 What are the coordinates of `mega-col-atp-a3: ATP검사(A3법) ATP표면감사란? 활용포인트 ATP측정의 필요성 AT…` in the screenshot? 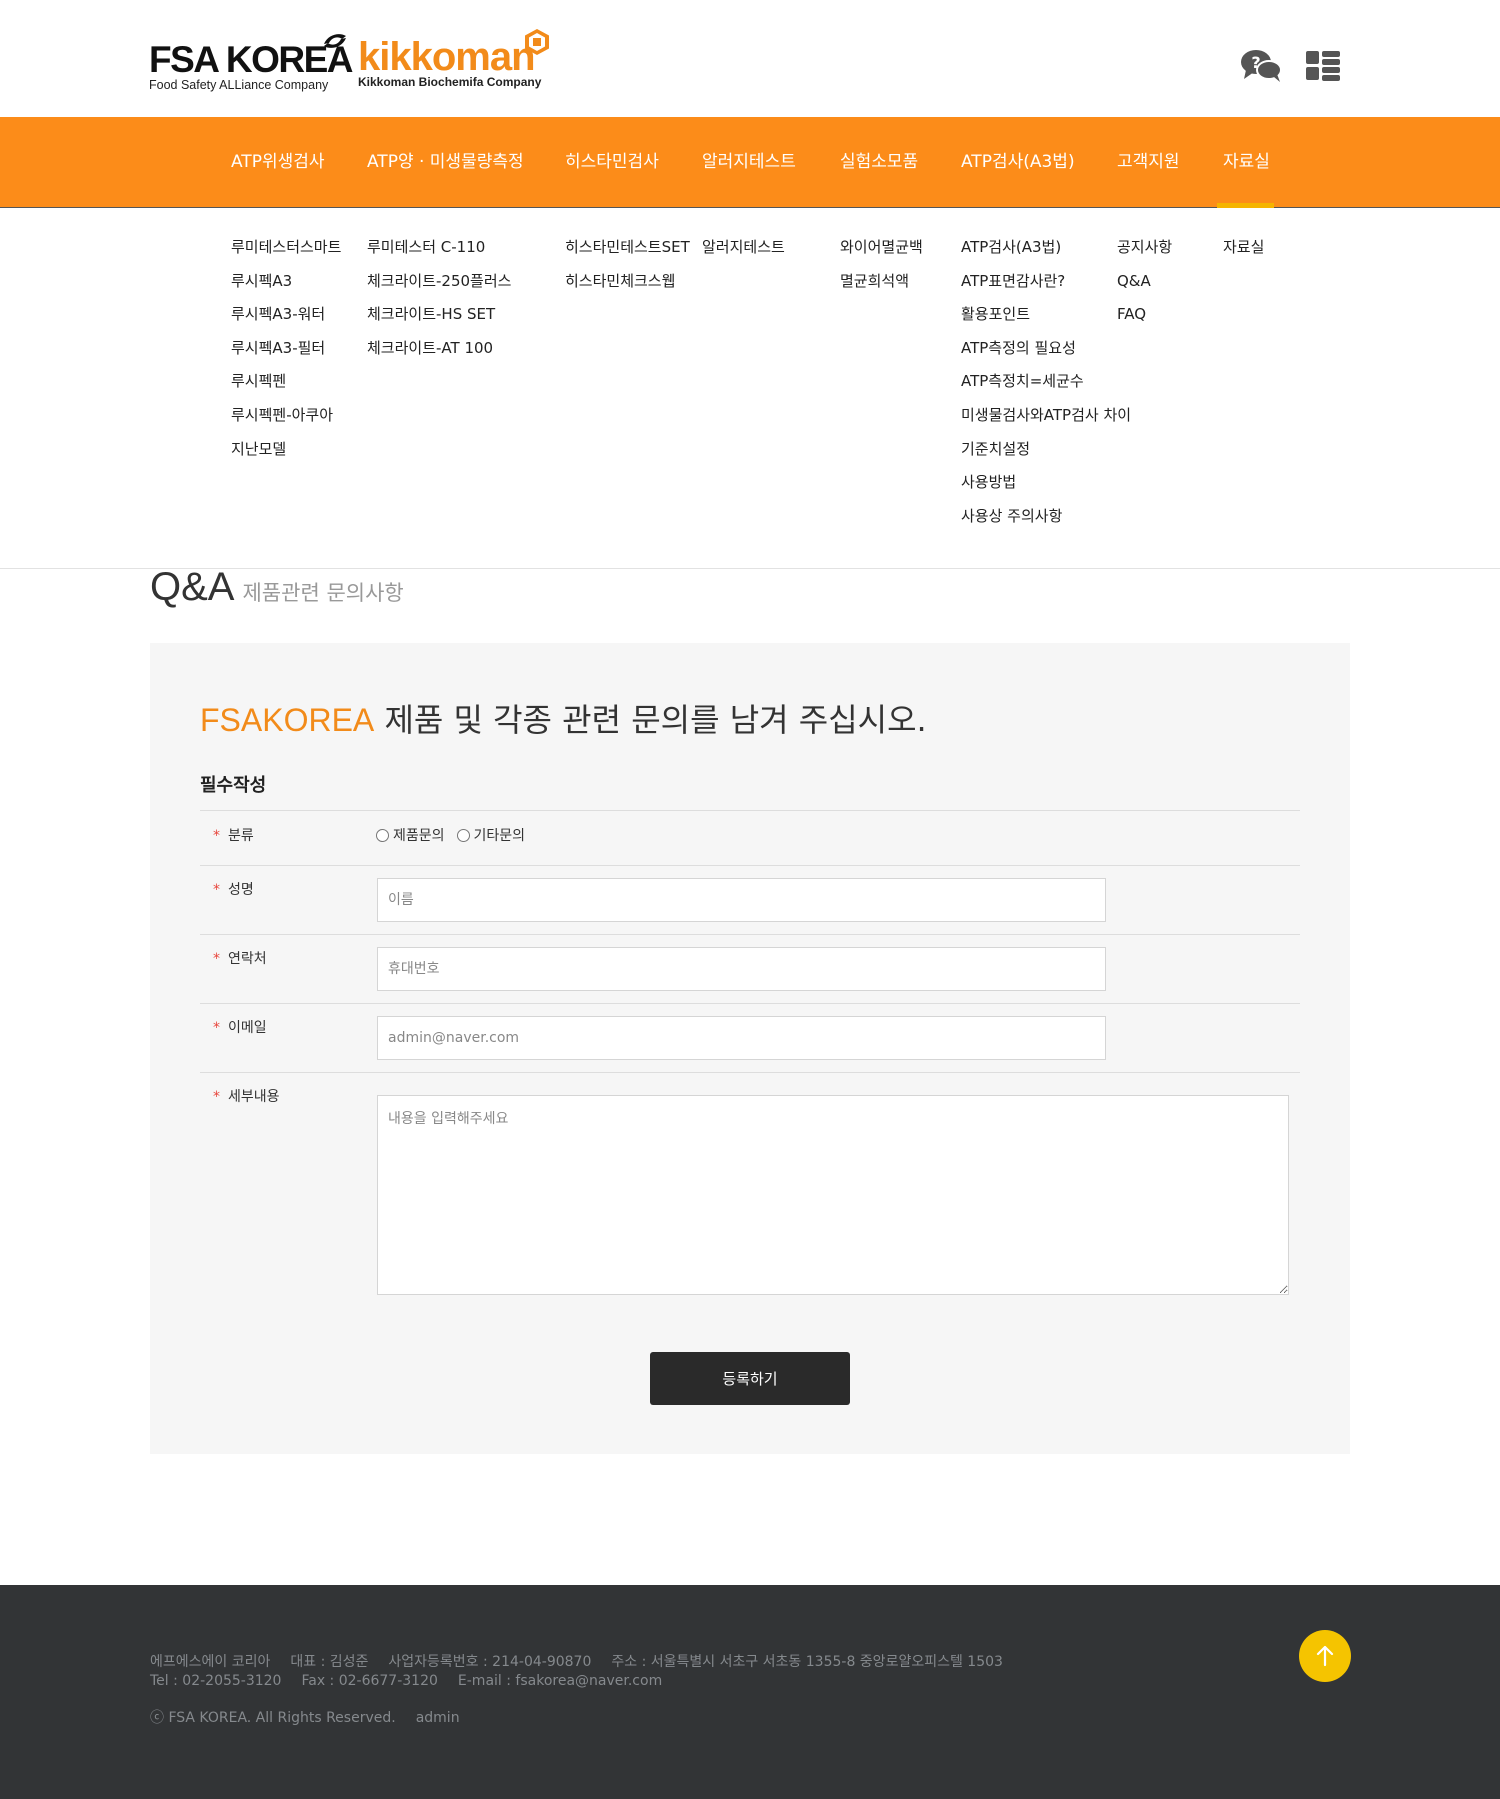 It's located at (1046, 387).